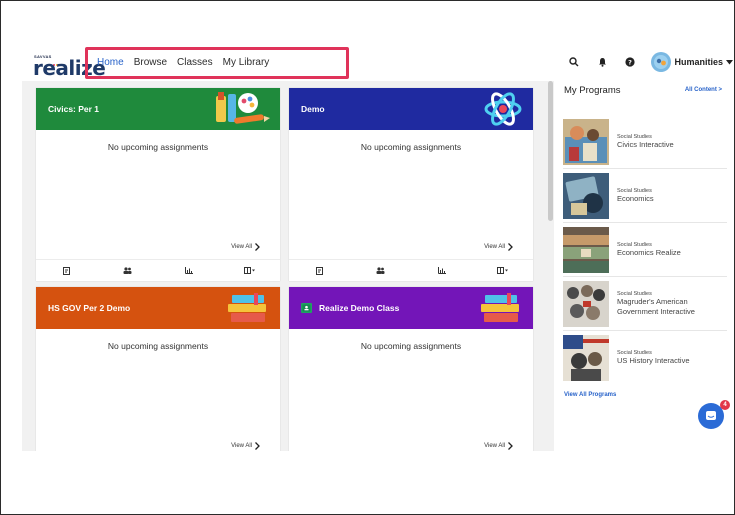 The image size is (735, 515). I want to click on user-label: Humanities, so click(698, 62).